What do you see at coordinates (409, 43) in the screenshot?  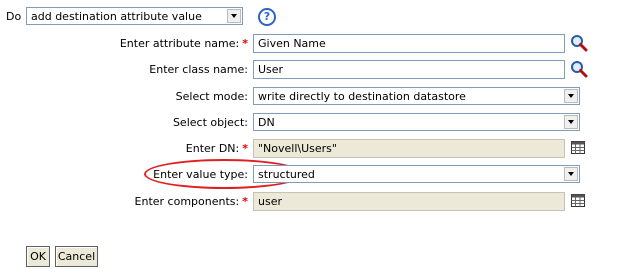 I see `attribute-name-field: Given Name` at bounding box center [409, 43].